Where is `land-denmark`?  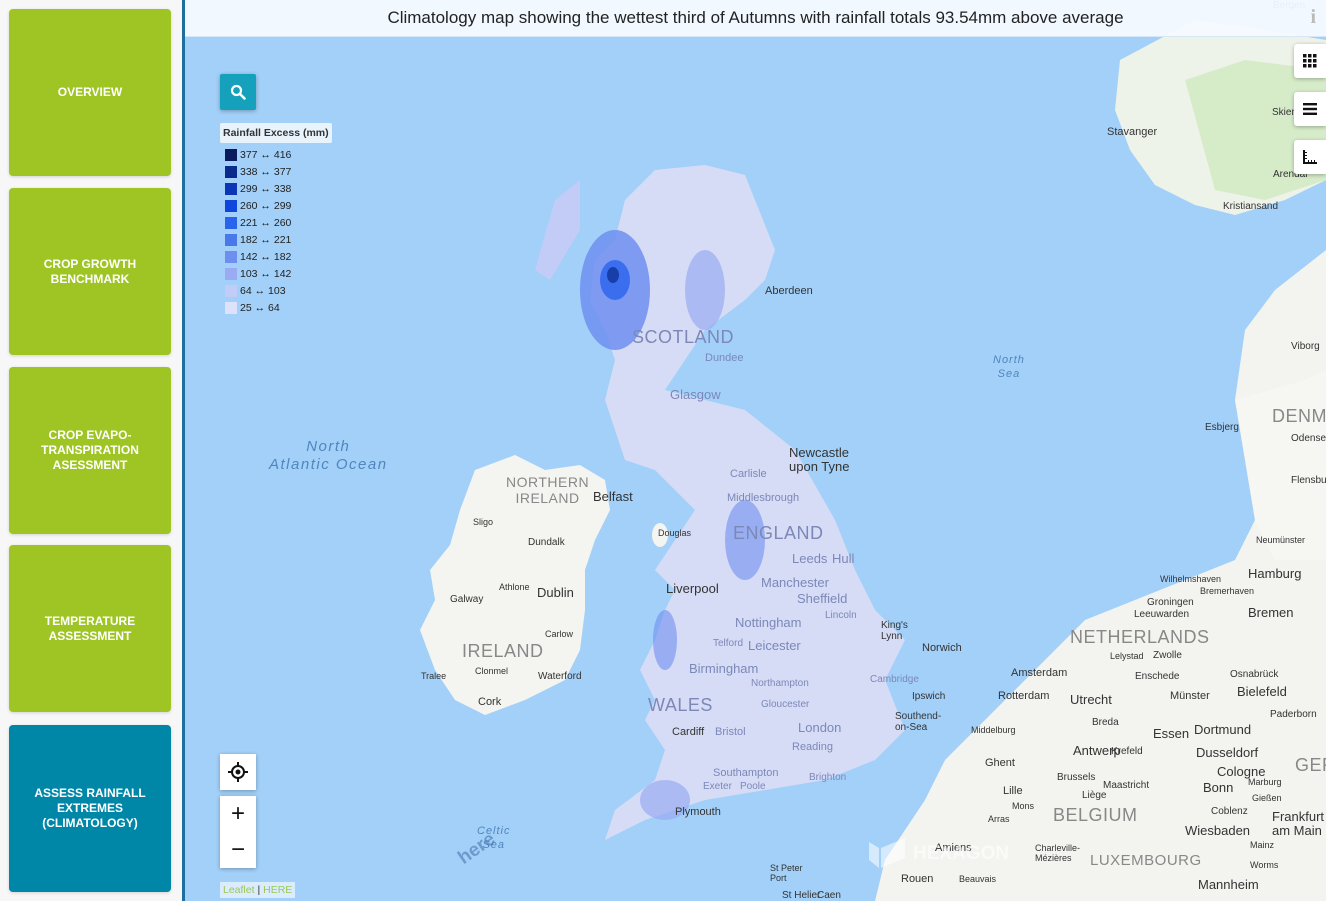 land-denmark is located at coordinates (1280, 465).